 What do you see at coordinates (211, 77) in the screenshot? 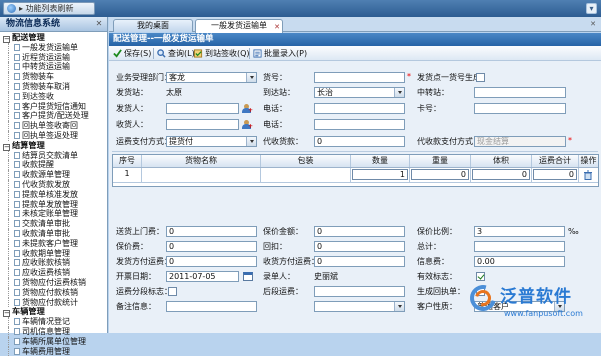
I see `dept-select: 客龙` at bounding box center [211, 77].